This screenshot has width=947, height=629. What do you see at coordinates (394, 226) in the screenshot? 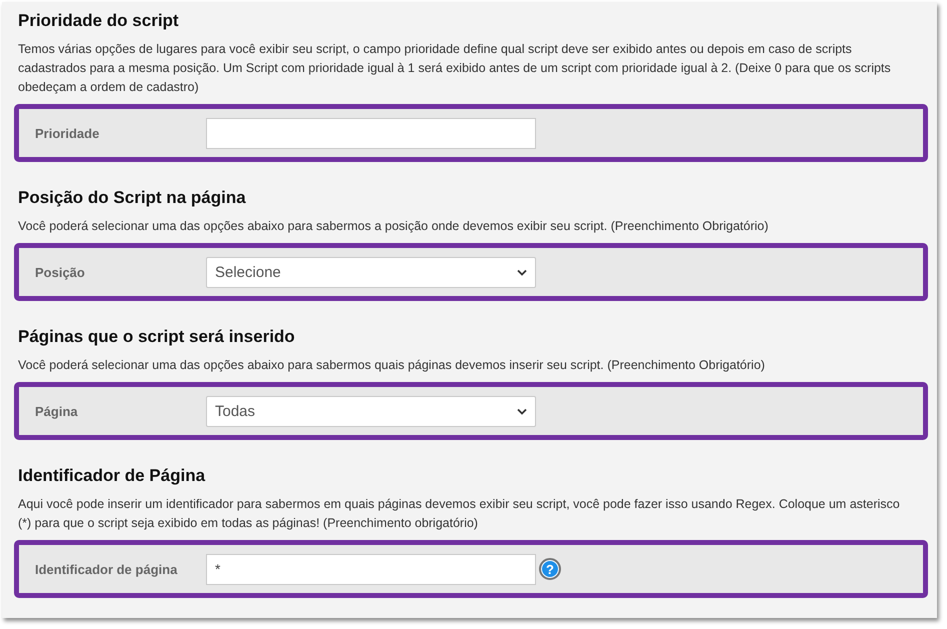
I see `section-description: Você poderá selecionar uma das opções abaixo para sabermos a posição onde devemos exibir seu script. (Preenchimento Obrigatório)` at bounding box center [394, 226].